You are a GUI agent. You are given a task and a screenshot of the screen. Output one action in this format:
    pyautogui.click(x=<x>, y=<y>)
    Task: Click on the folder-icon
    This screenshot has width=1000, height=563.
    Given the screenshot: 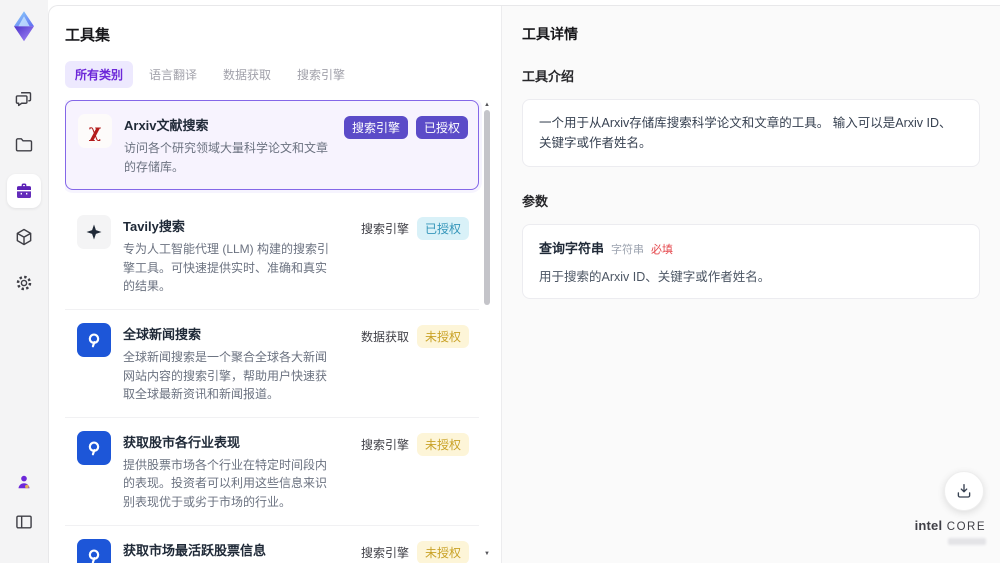 What is the action you would take?
    pyautogui.click(x=24, y=145)
    